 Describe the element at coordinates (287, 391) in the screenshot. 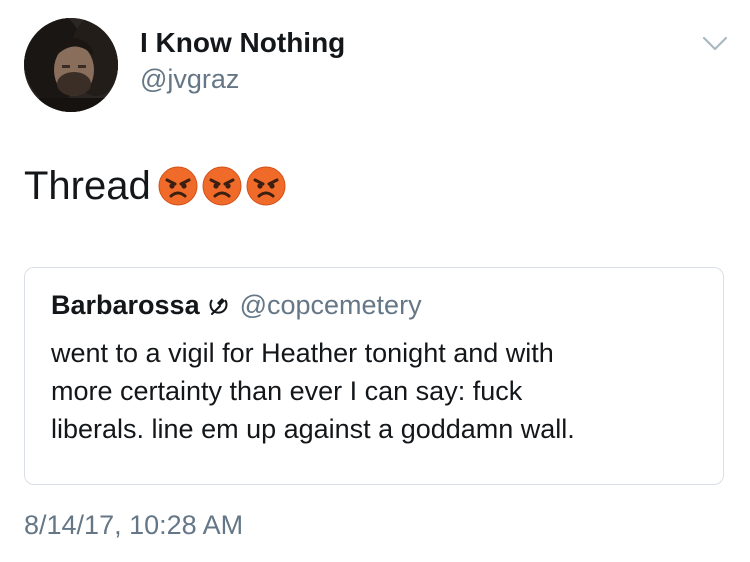

I see `quoted-text-line: more certainty than ever I can say: fuck` at that location.